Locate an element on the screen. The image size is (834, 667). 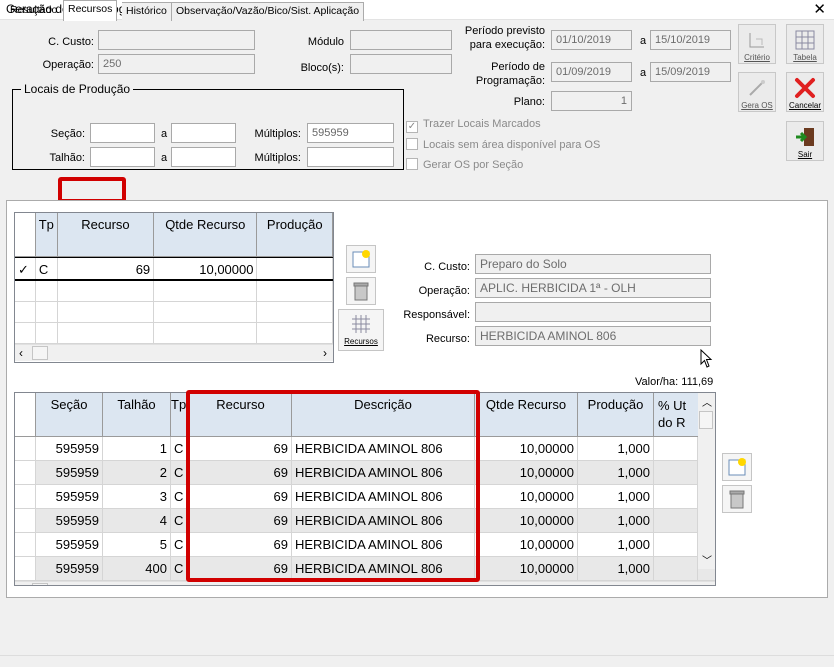
cell-tp: C is located at coordinates (47, 268).